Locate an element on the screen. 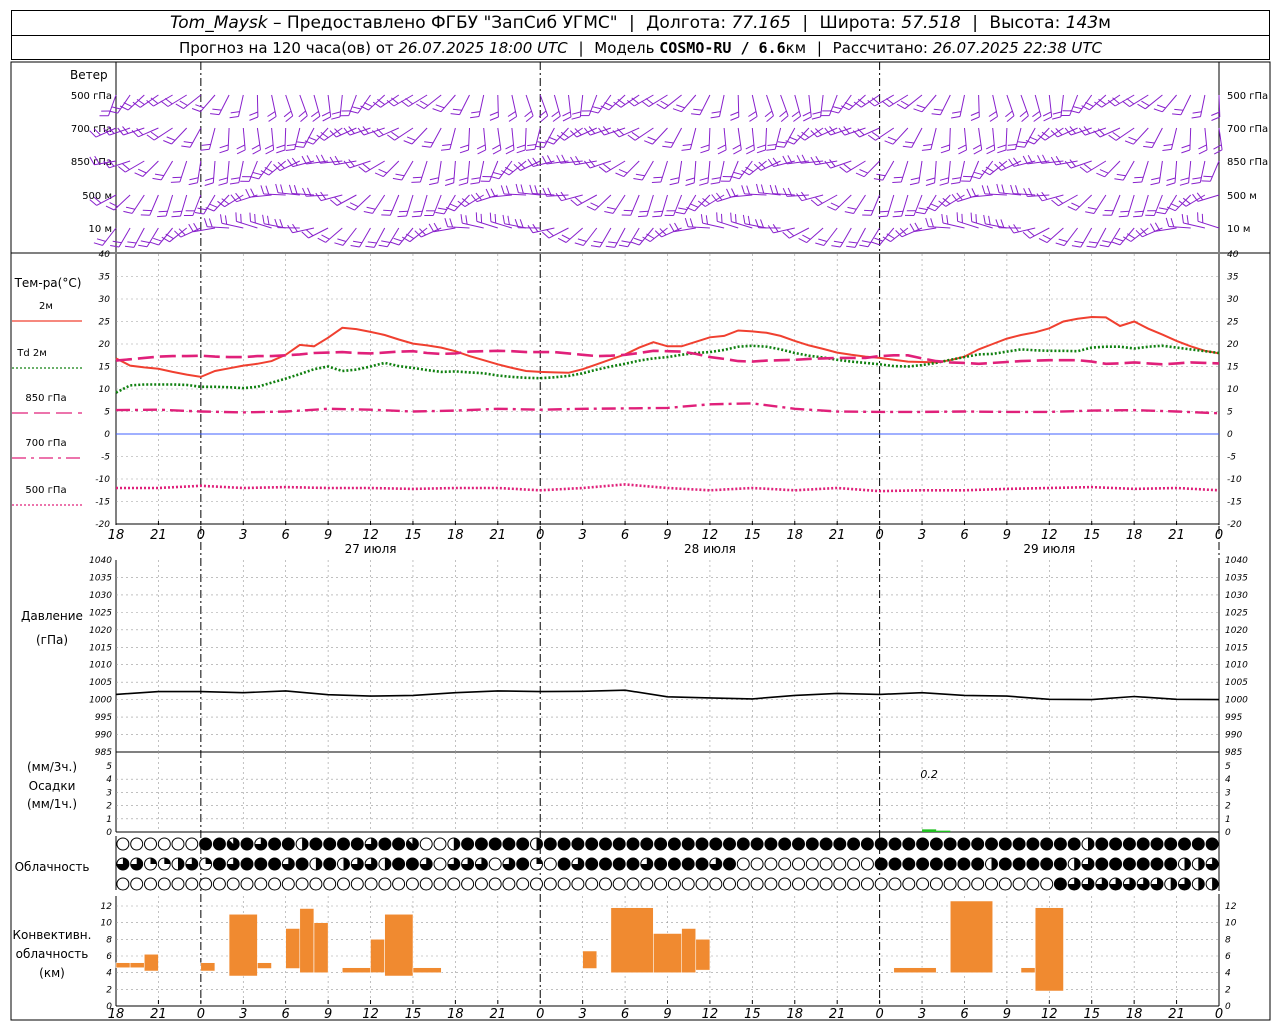 This screenshot has height=1024, width=1280. wind-level-right: 850 гПа is located at coordinates (1247, 162).